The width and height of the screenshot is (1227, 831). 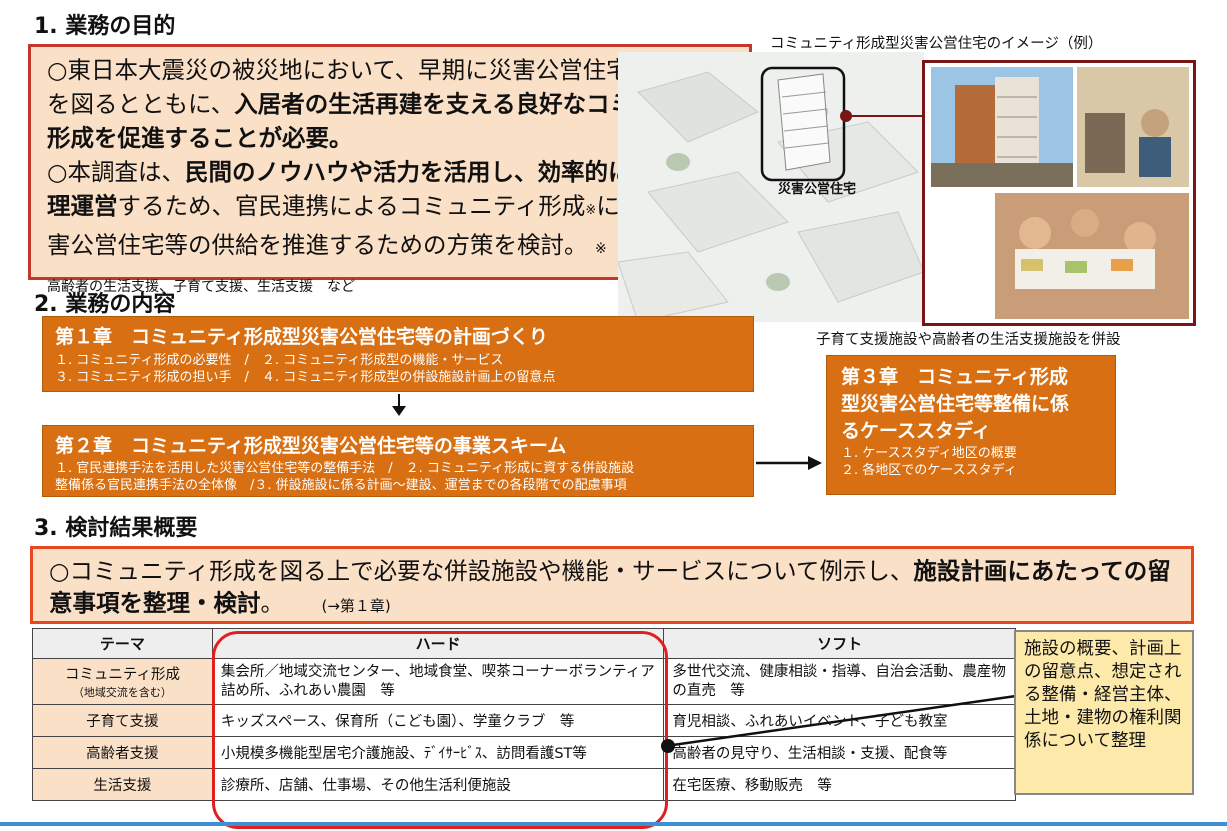 I want to click on town-illustration, so click(x=771, y=187).